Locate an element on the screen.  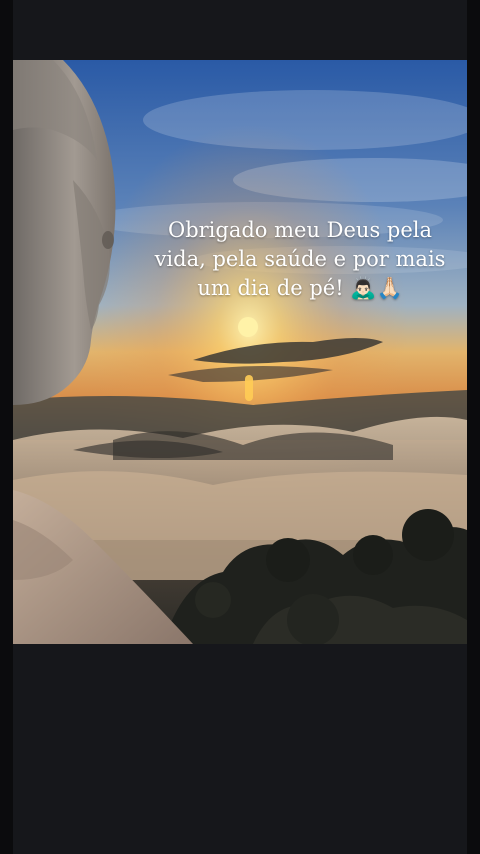
right-letterbox is located at coordinates (473, 427).